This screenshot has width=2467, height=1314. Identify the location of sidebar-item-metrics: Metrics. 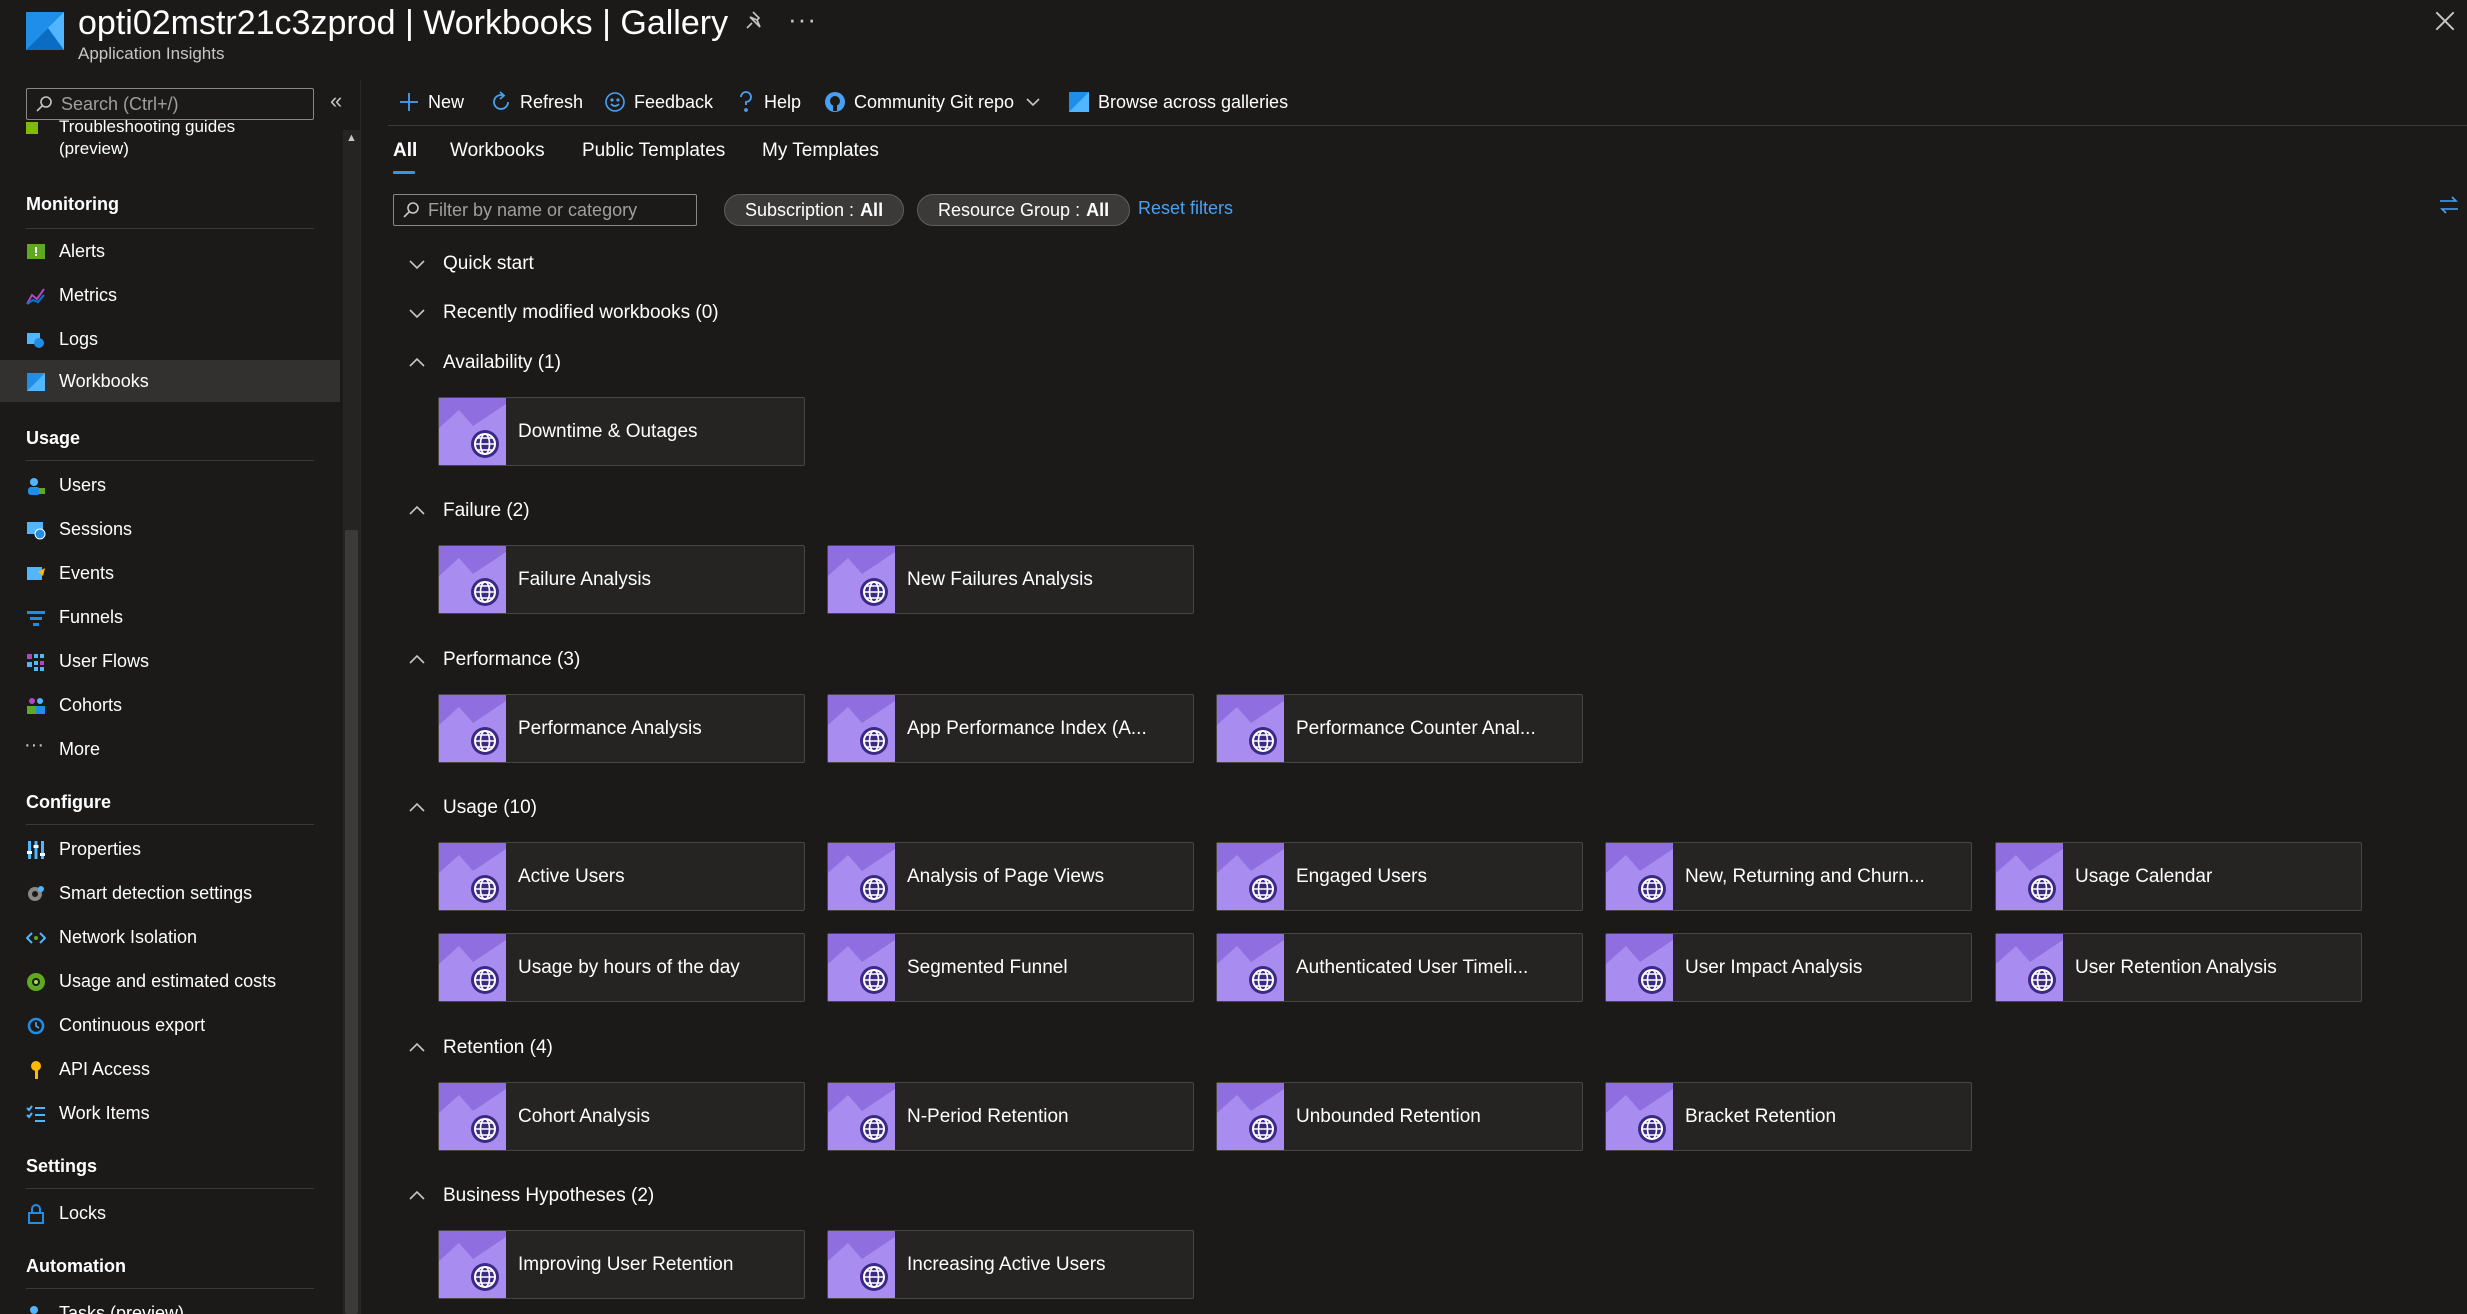
(170, 295).